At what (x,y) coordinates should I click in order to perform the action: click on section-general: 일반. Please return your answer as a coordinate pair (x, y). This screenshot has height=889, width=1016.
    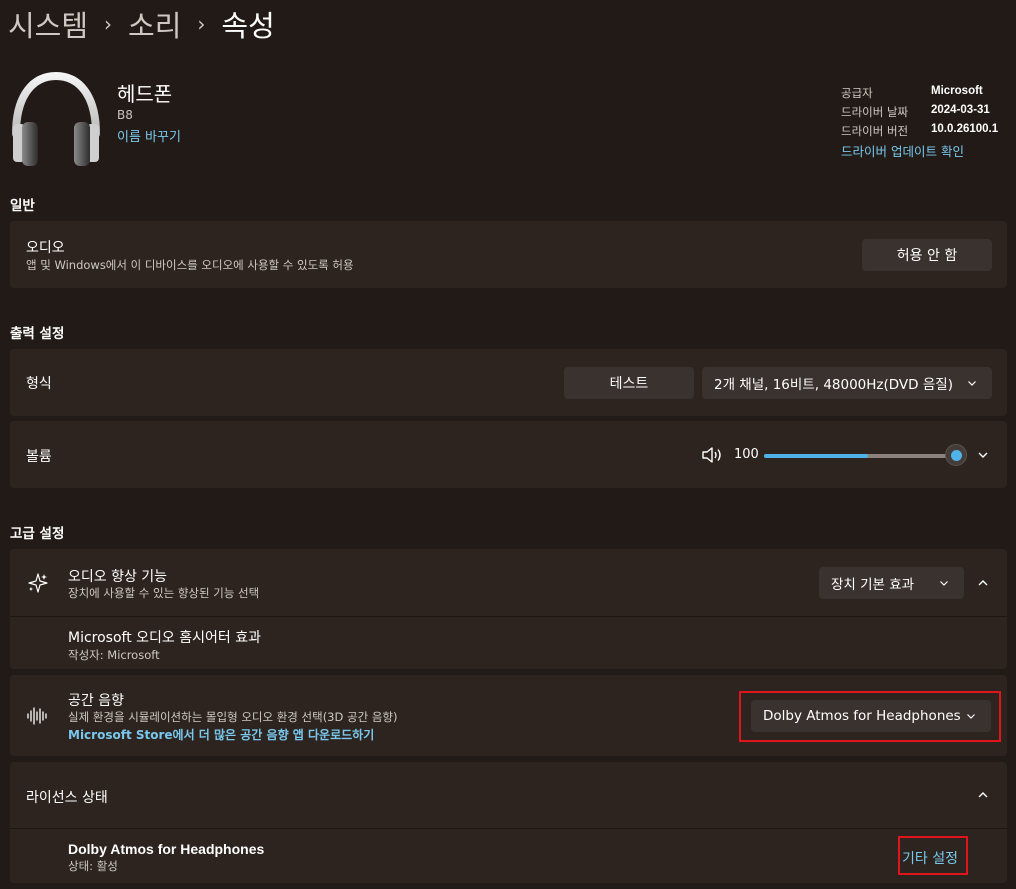
    Looking at the image, I should click on (22, 206).